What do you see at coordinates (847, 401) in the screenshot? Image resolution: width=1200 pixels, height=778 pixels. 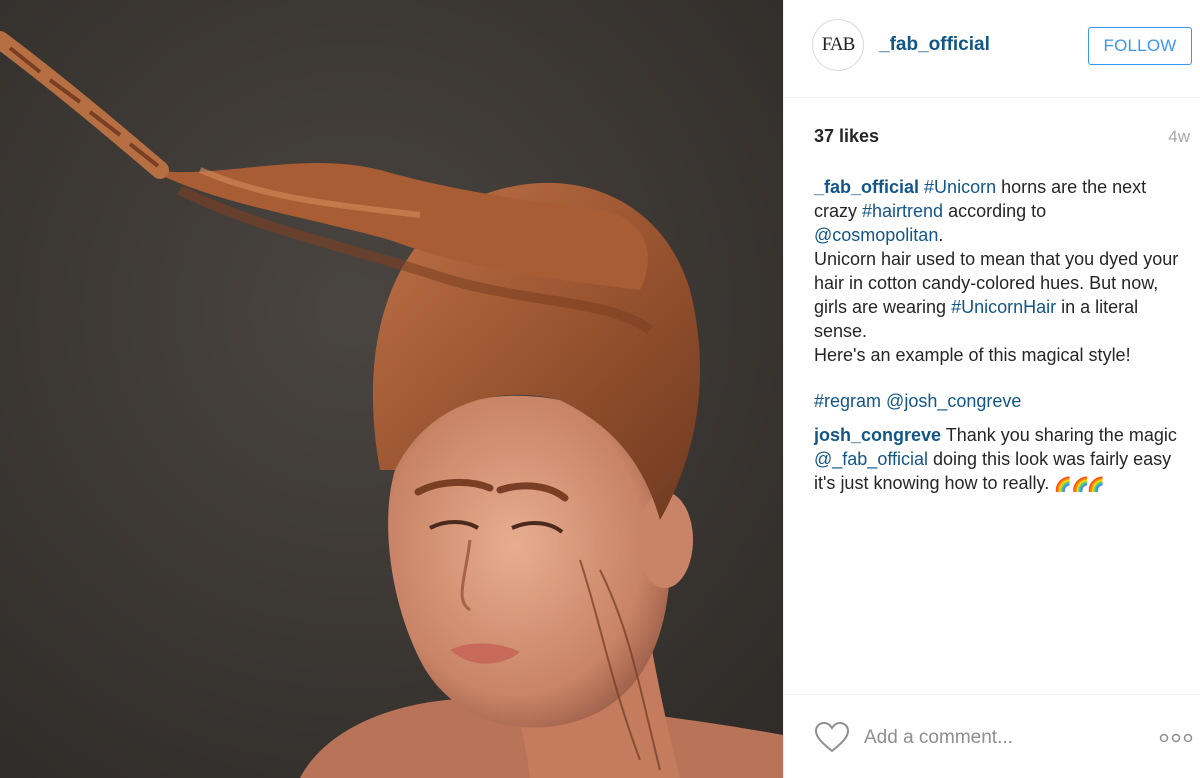 I see `hashtag-regram: #regram` at bounding box center [847, 401].